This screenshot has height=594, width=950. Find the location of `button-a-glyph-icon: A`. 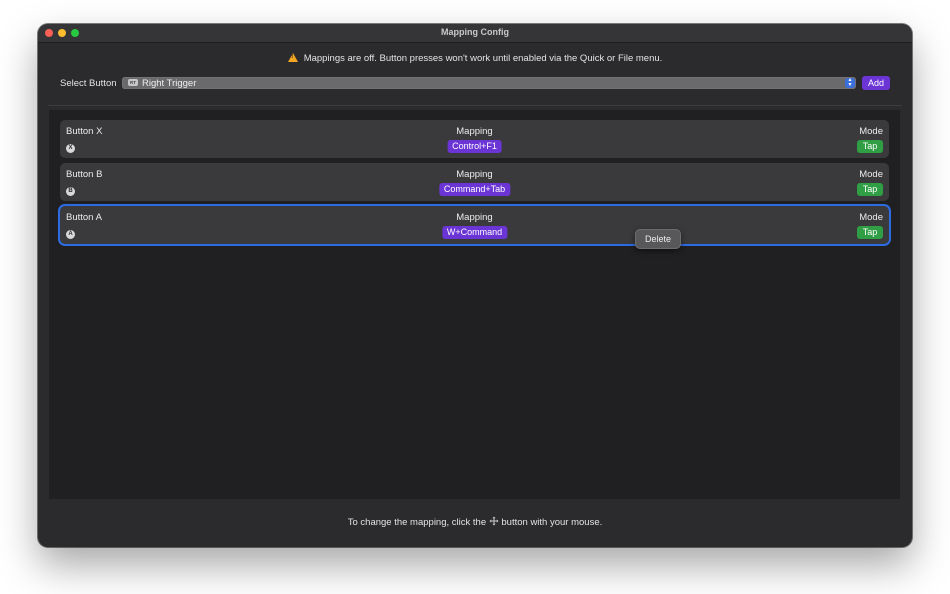

button-a-glyph-icon: A is located at coordinates (70, 234).